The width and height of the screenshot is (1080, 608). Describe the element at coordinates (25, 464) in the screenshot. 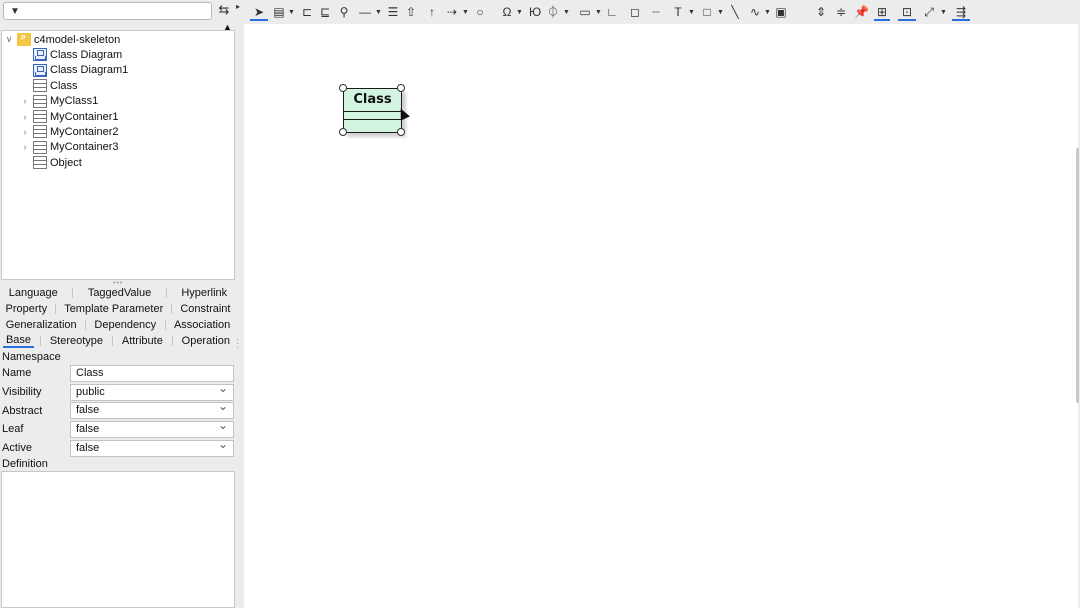

I see `definition-label: Definition` at that location.